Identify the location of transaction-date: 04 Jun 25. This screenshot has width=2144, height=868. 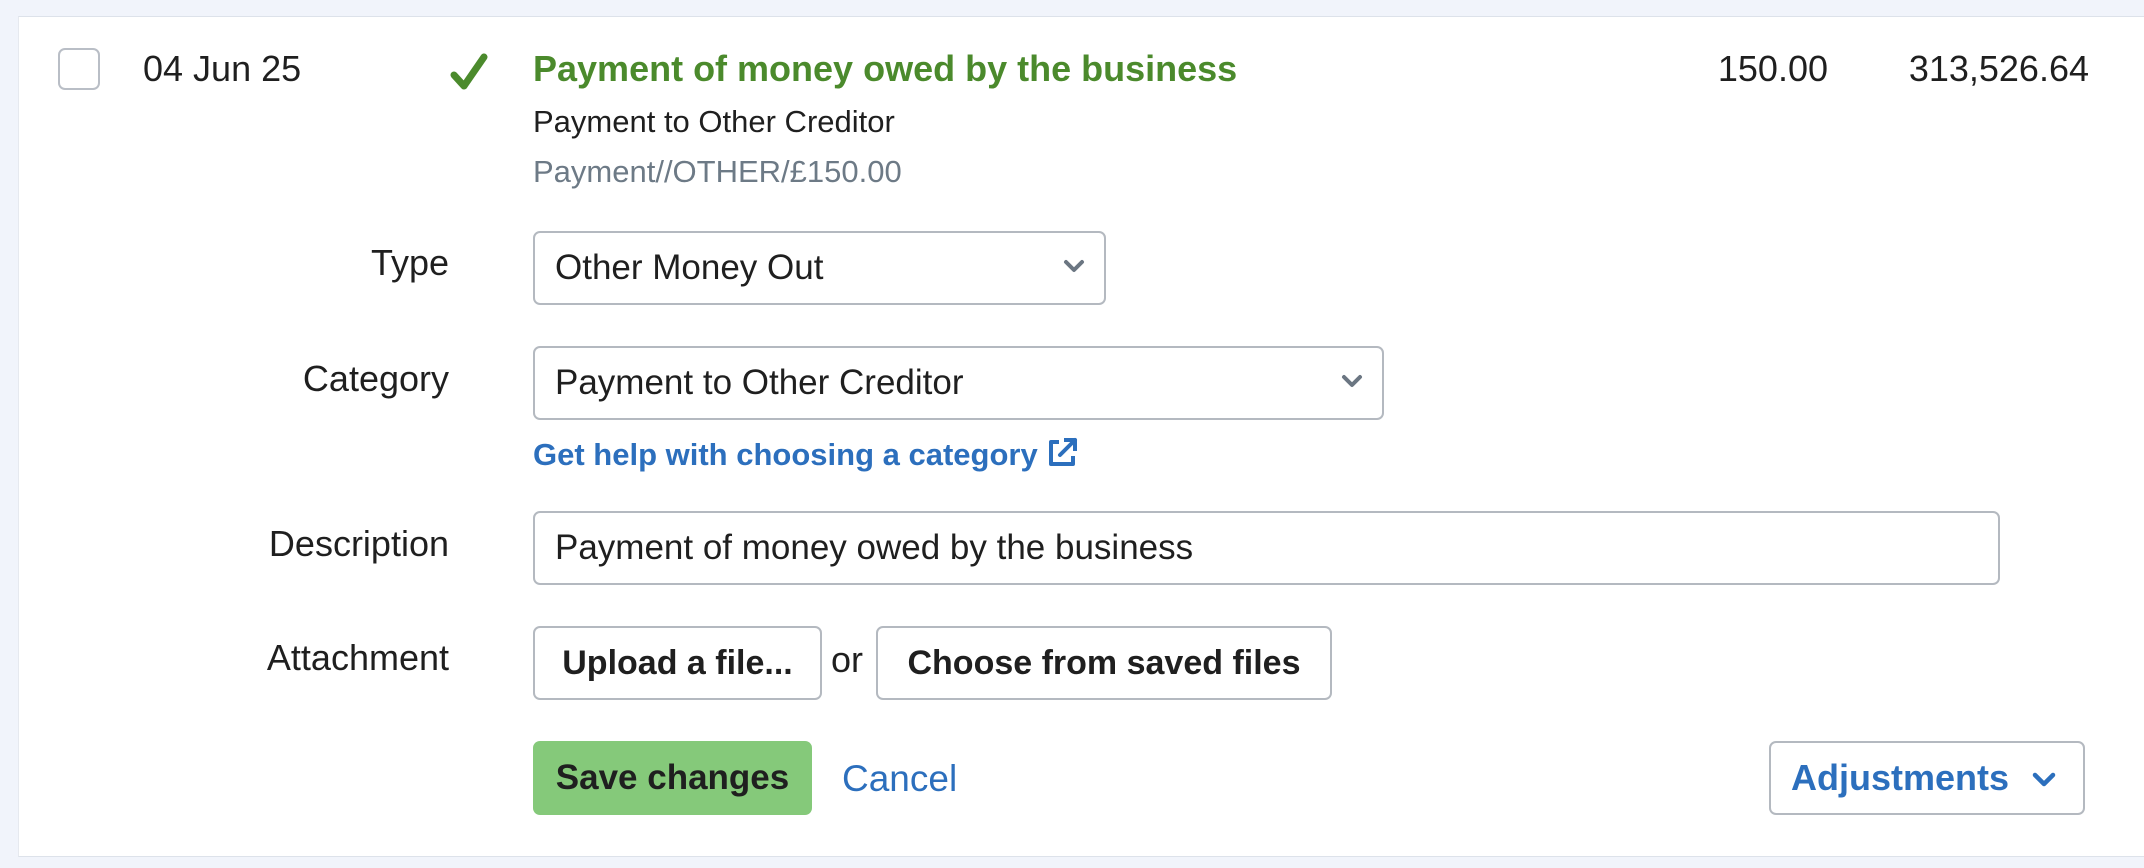
(222, 68).